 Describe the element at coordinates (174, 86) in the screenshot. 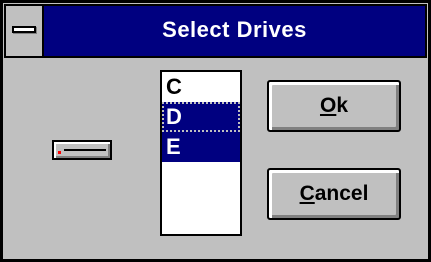

I see `list-item-label: C` at that location.